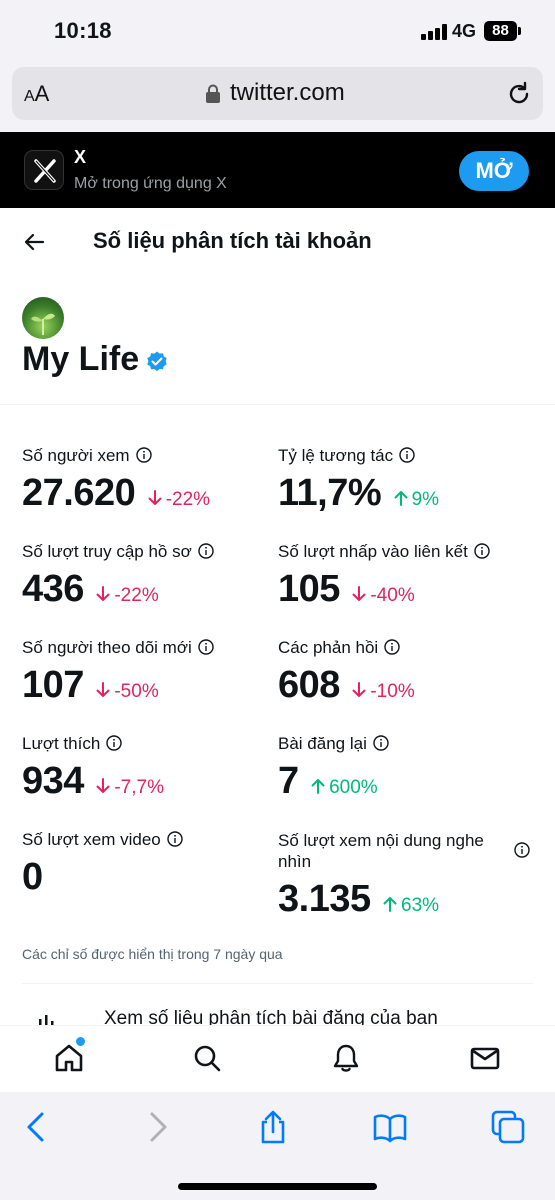 This screenshot has width=555, height=1200. Describe the element at coordinates (519, 94) in the screenshot. I see `reload-icon` at that location.